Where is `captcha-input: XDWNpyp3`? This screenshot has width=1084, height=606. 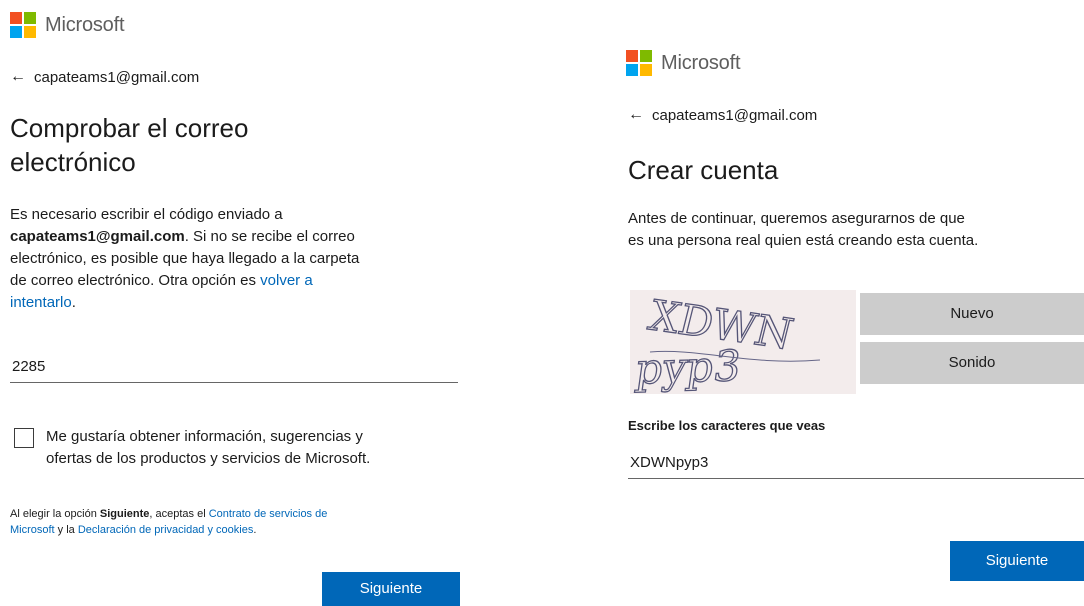
captcha-input: XDWNpyp3 is located at coordinates (856, 464).